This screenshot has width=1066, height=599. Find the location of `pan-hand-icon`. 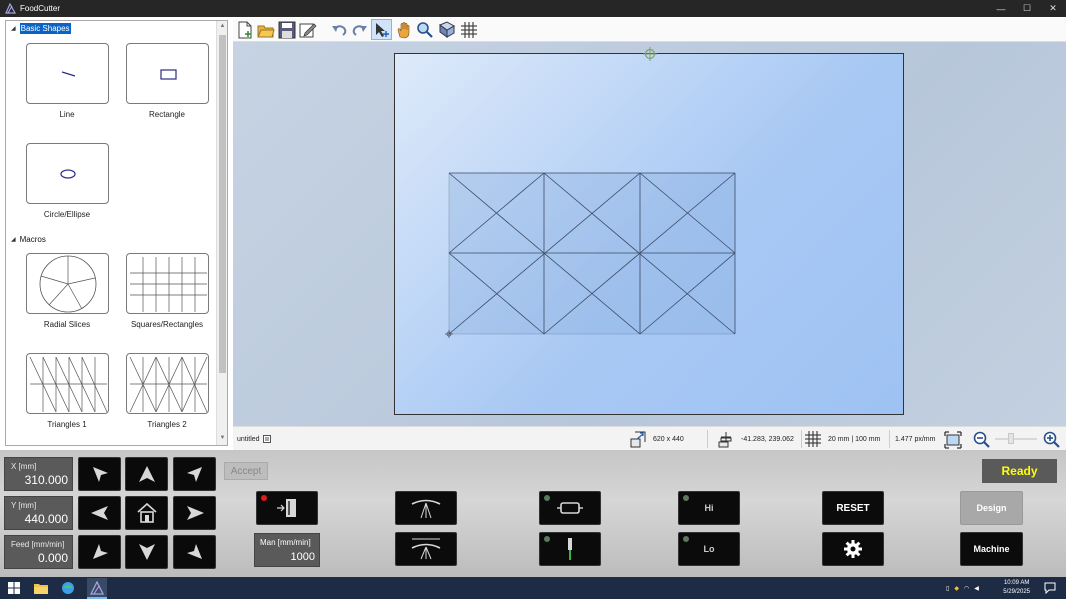

pan-hand-icon is located at coordinates (403, 29).